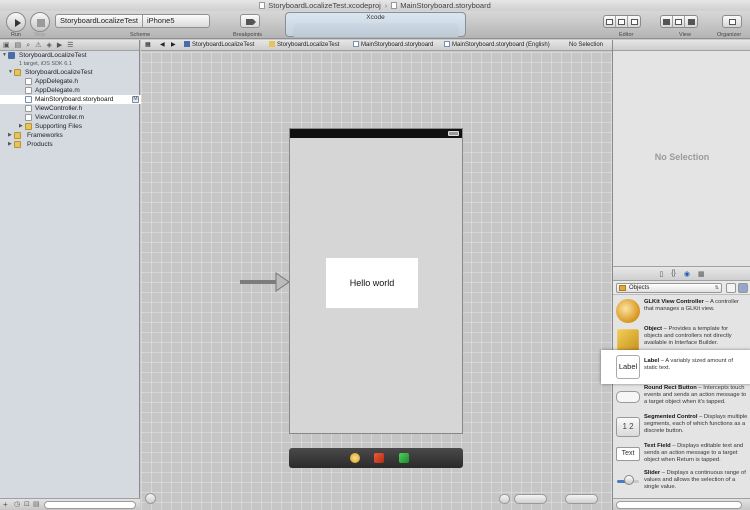 The height and width of the screenshot is (510, 750). Describe the element at coordinates (69, 108) in the screenshot. I see `list-item: ViewController.h` at that location.